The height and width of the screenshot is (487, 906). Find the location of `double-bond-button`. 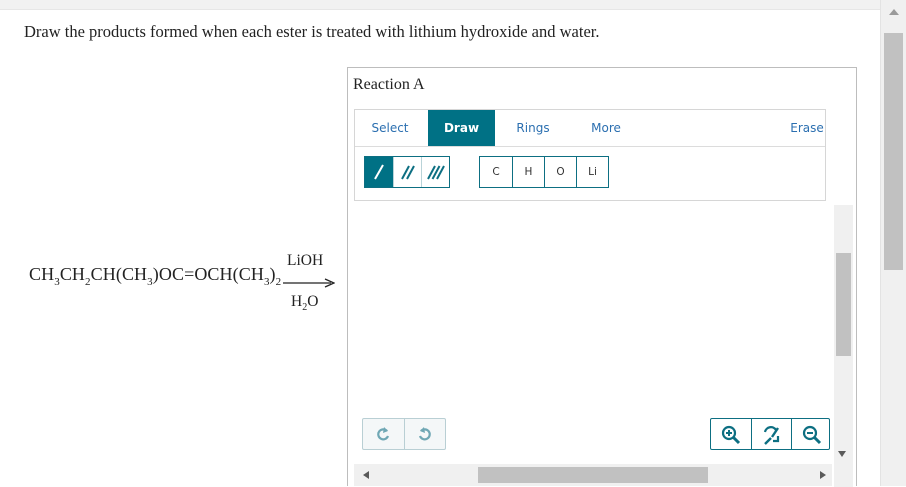

double-bond-button is located at coordinates (407, 172).